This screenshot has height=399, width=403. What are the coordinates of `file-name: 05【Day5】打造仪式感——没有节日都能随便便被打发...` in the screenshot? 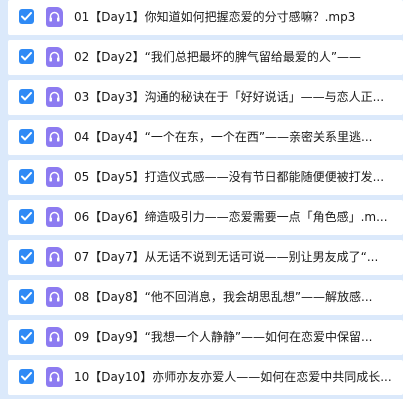 It's located at (229, 177).